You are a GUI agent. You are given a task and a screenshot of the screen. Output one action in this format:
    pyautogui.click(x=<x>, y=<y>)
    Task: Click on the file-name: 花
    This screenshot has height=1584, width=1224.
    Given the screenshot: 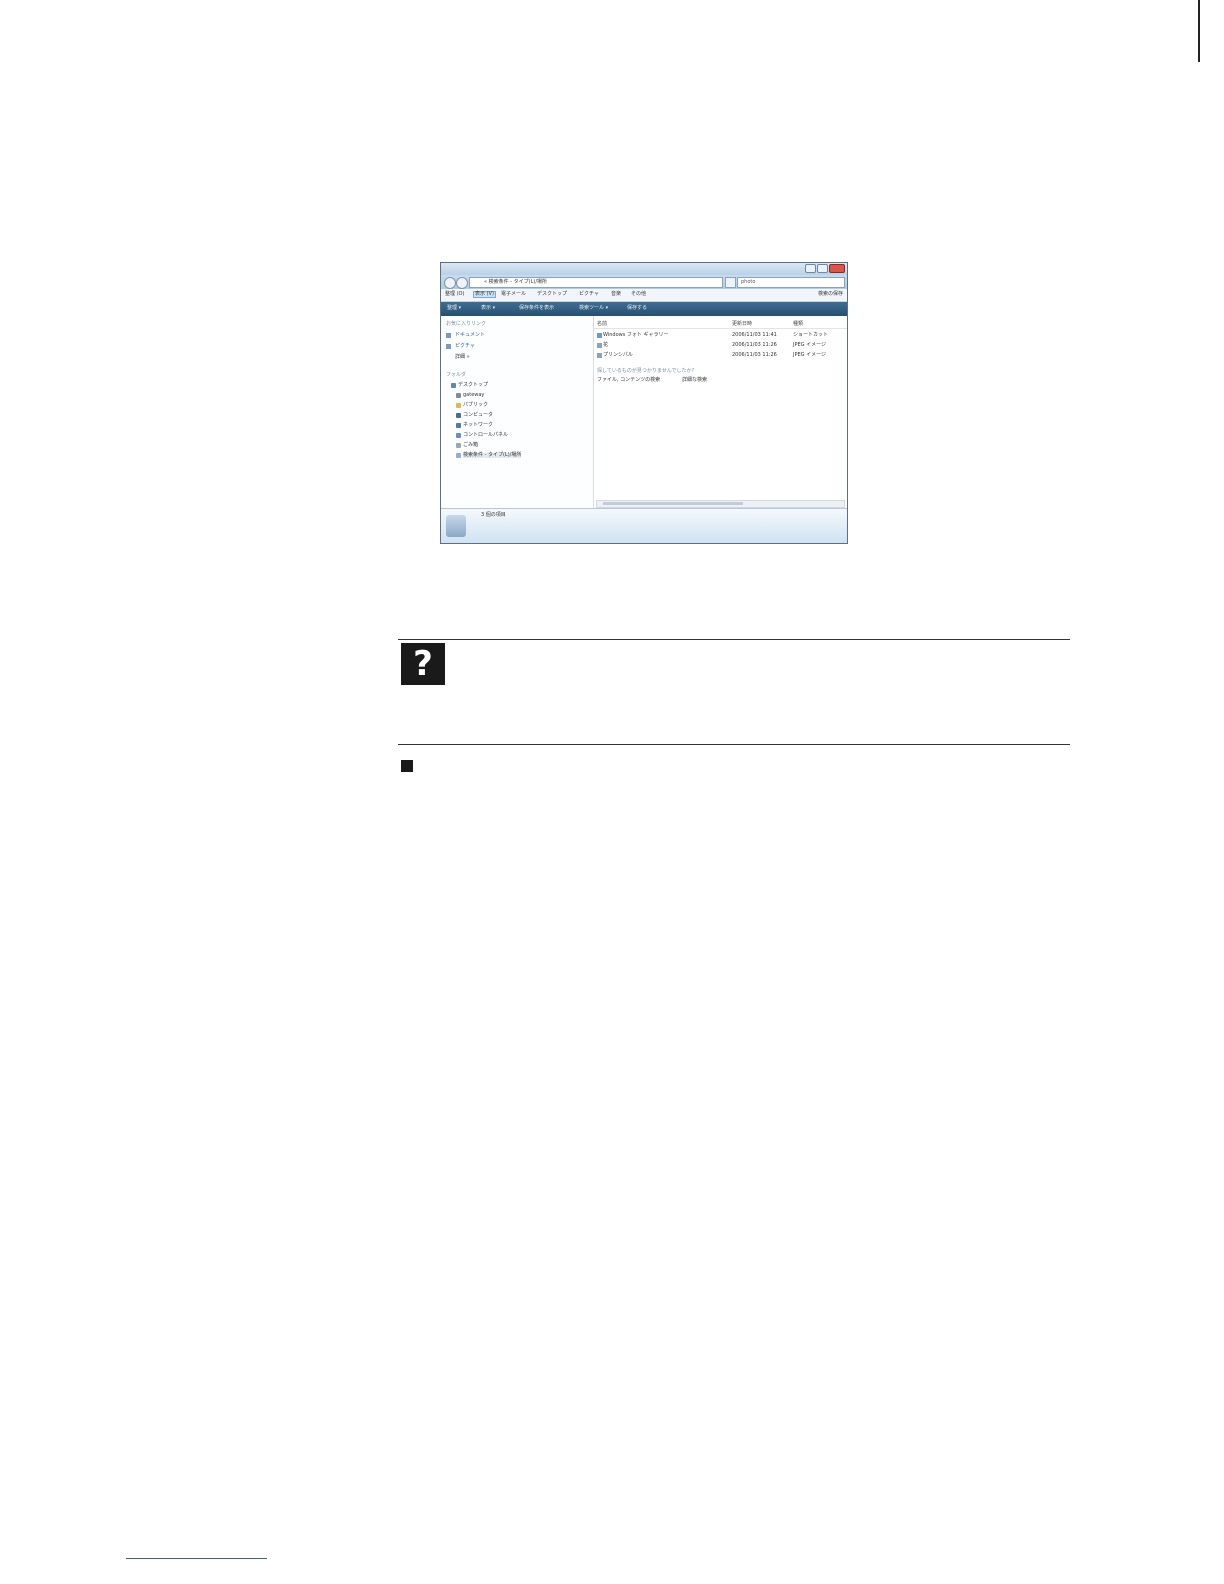 What is the action you would take?
    pyautogui.click(x=605, y=345)
    